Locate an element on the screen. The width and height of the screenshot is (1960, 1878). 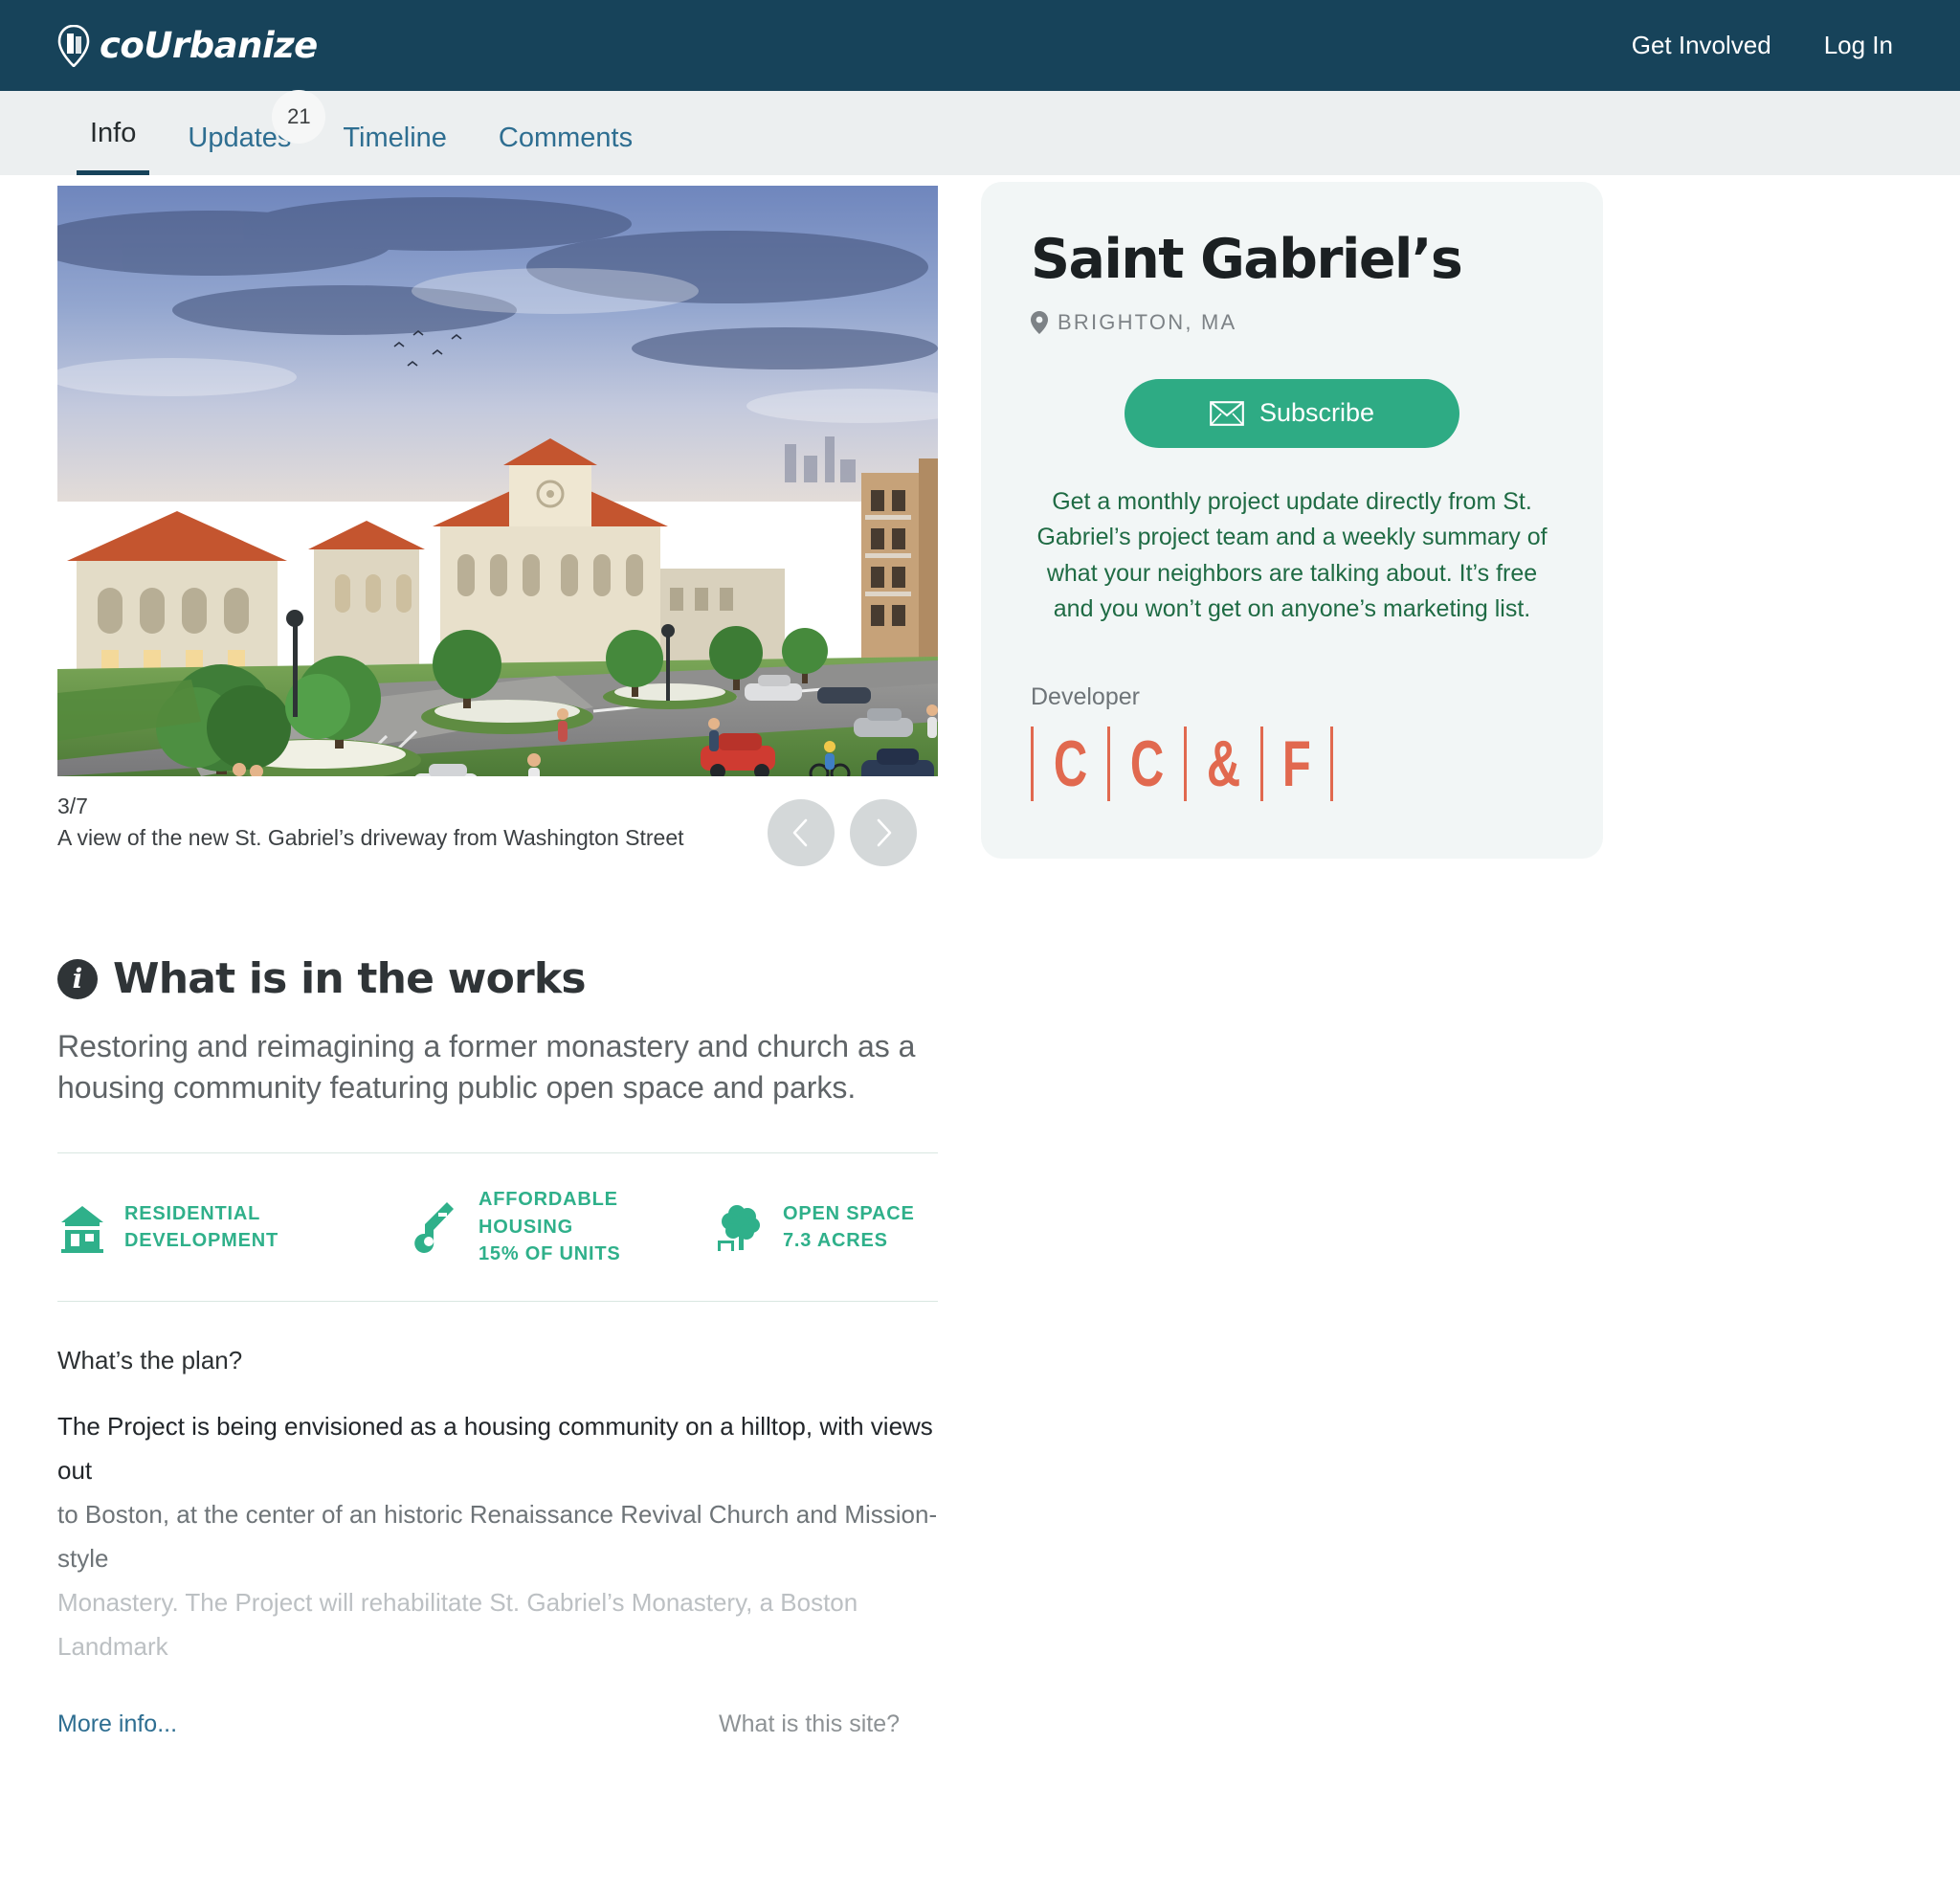
what-is-this-site-link: What is this site? is located at coordinates (829, 1724).